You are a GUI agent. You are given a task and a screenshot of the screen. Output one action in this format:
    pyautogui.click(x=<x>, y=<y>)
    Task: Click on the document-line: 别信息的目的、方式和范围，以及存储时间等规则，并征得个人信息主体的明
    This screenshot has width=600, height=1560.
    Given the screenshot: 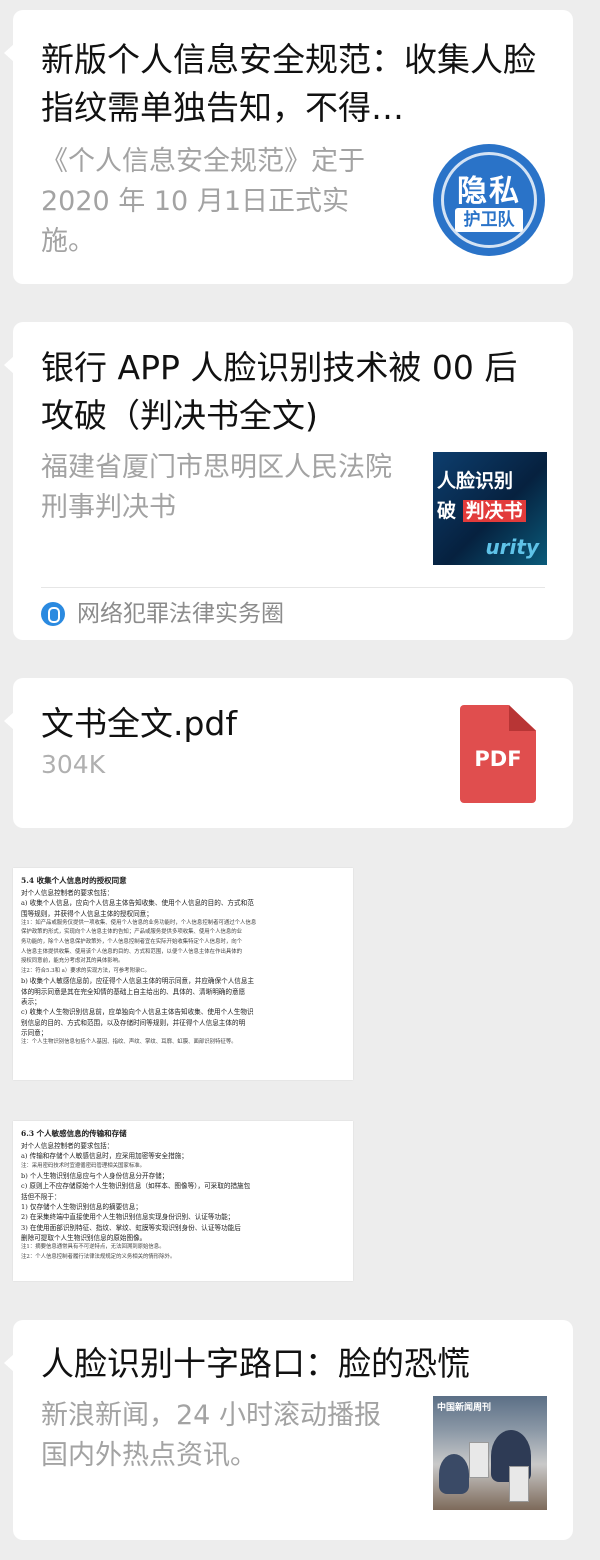 What is the action you would take?
    pyautogui.click(x=133, y=1022)
    